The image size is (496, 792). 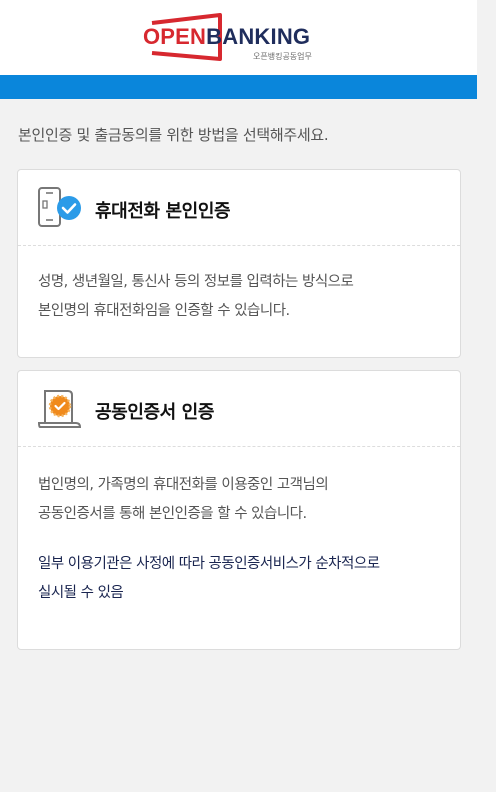 I want to click on card-description-line: 성명, 생년월일, 통신사 등의 정보를 입력하는 방식으로, so click(x=196, y=282).